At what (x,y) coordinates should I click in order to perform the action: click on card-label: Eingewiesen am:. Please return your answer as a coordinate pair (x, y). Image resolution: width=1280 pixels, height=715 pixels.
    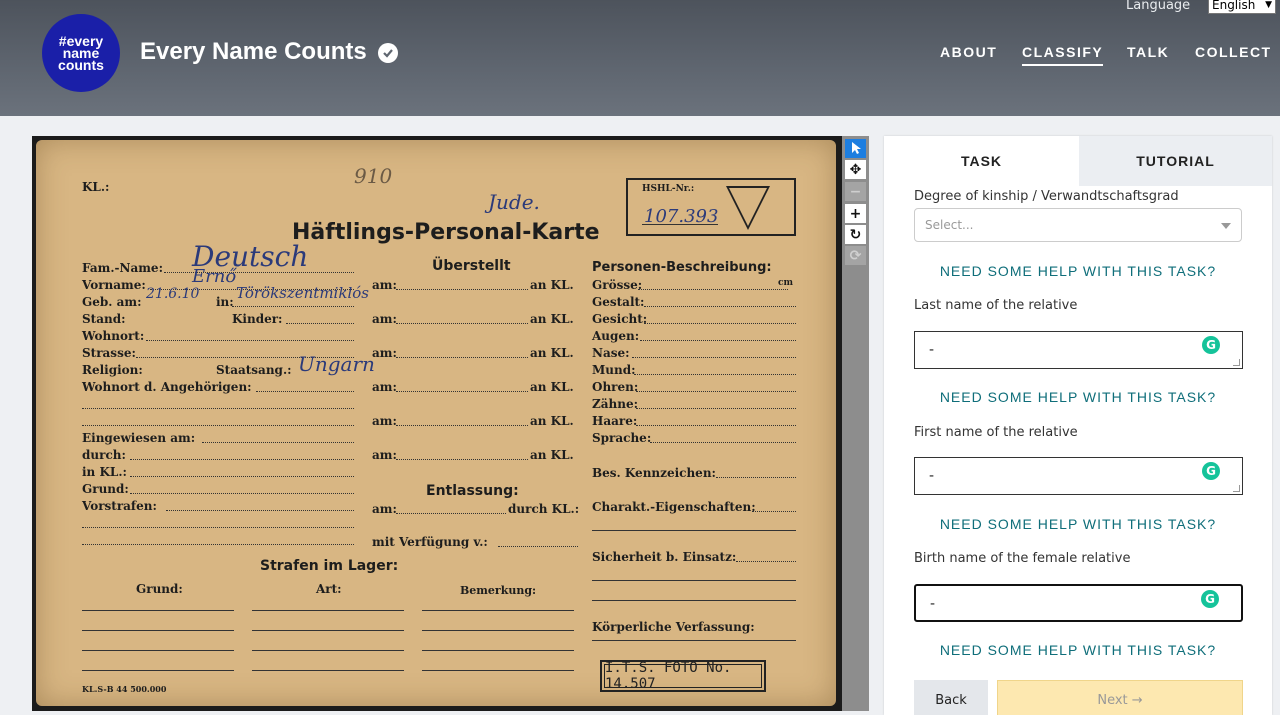
    Looking at the image, I should click on (139, 438).